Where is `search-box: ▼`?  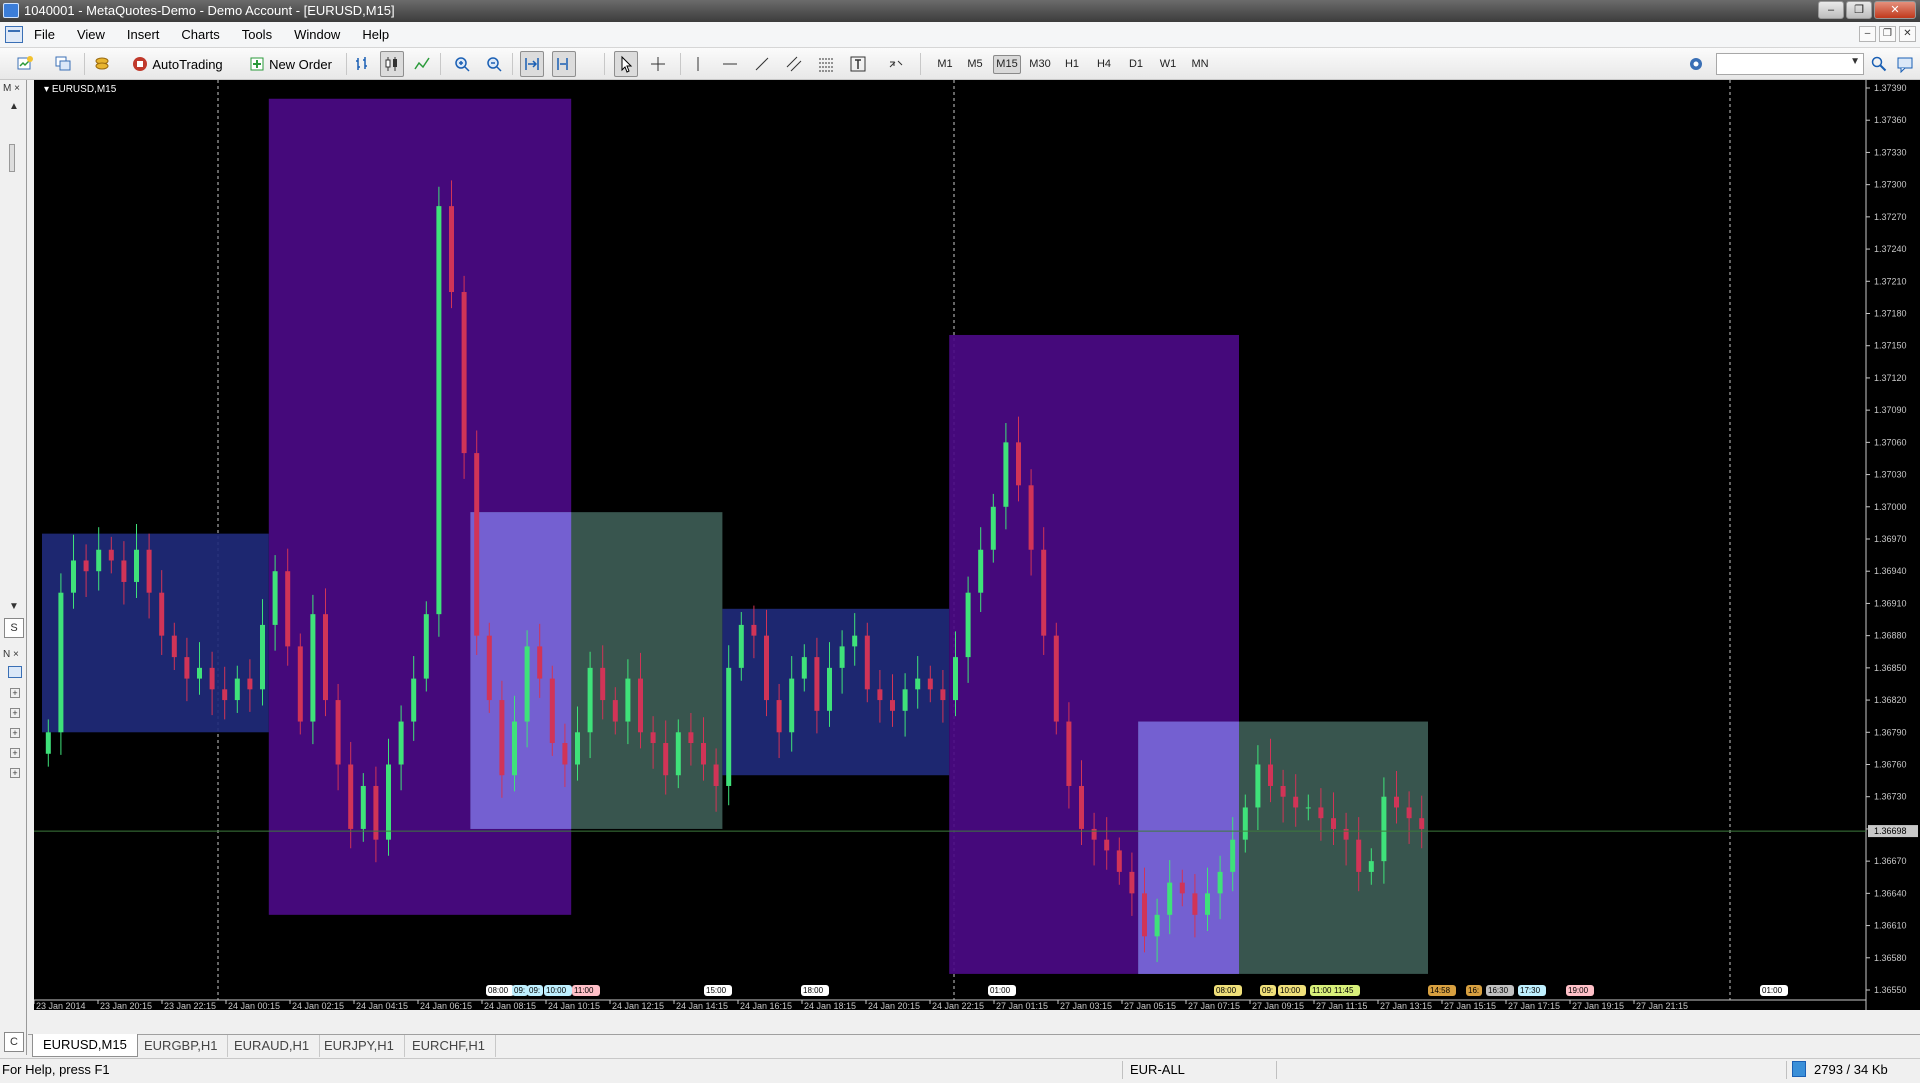 search-box: ▼ is located at coordinates (1790, 64).